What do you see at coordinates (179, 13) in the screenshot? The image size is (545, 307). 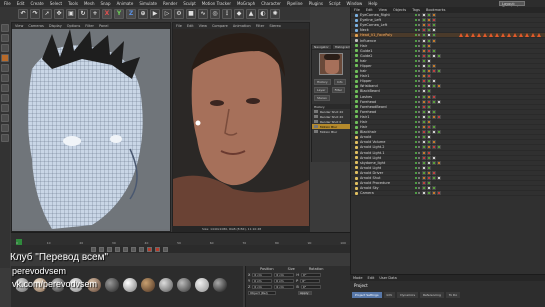 I see `render-settings-icon: ⚙` at bounding box center [179, 13].